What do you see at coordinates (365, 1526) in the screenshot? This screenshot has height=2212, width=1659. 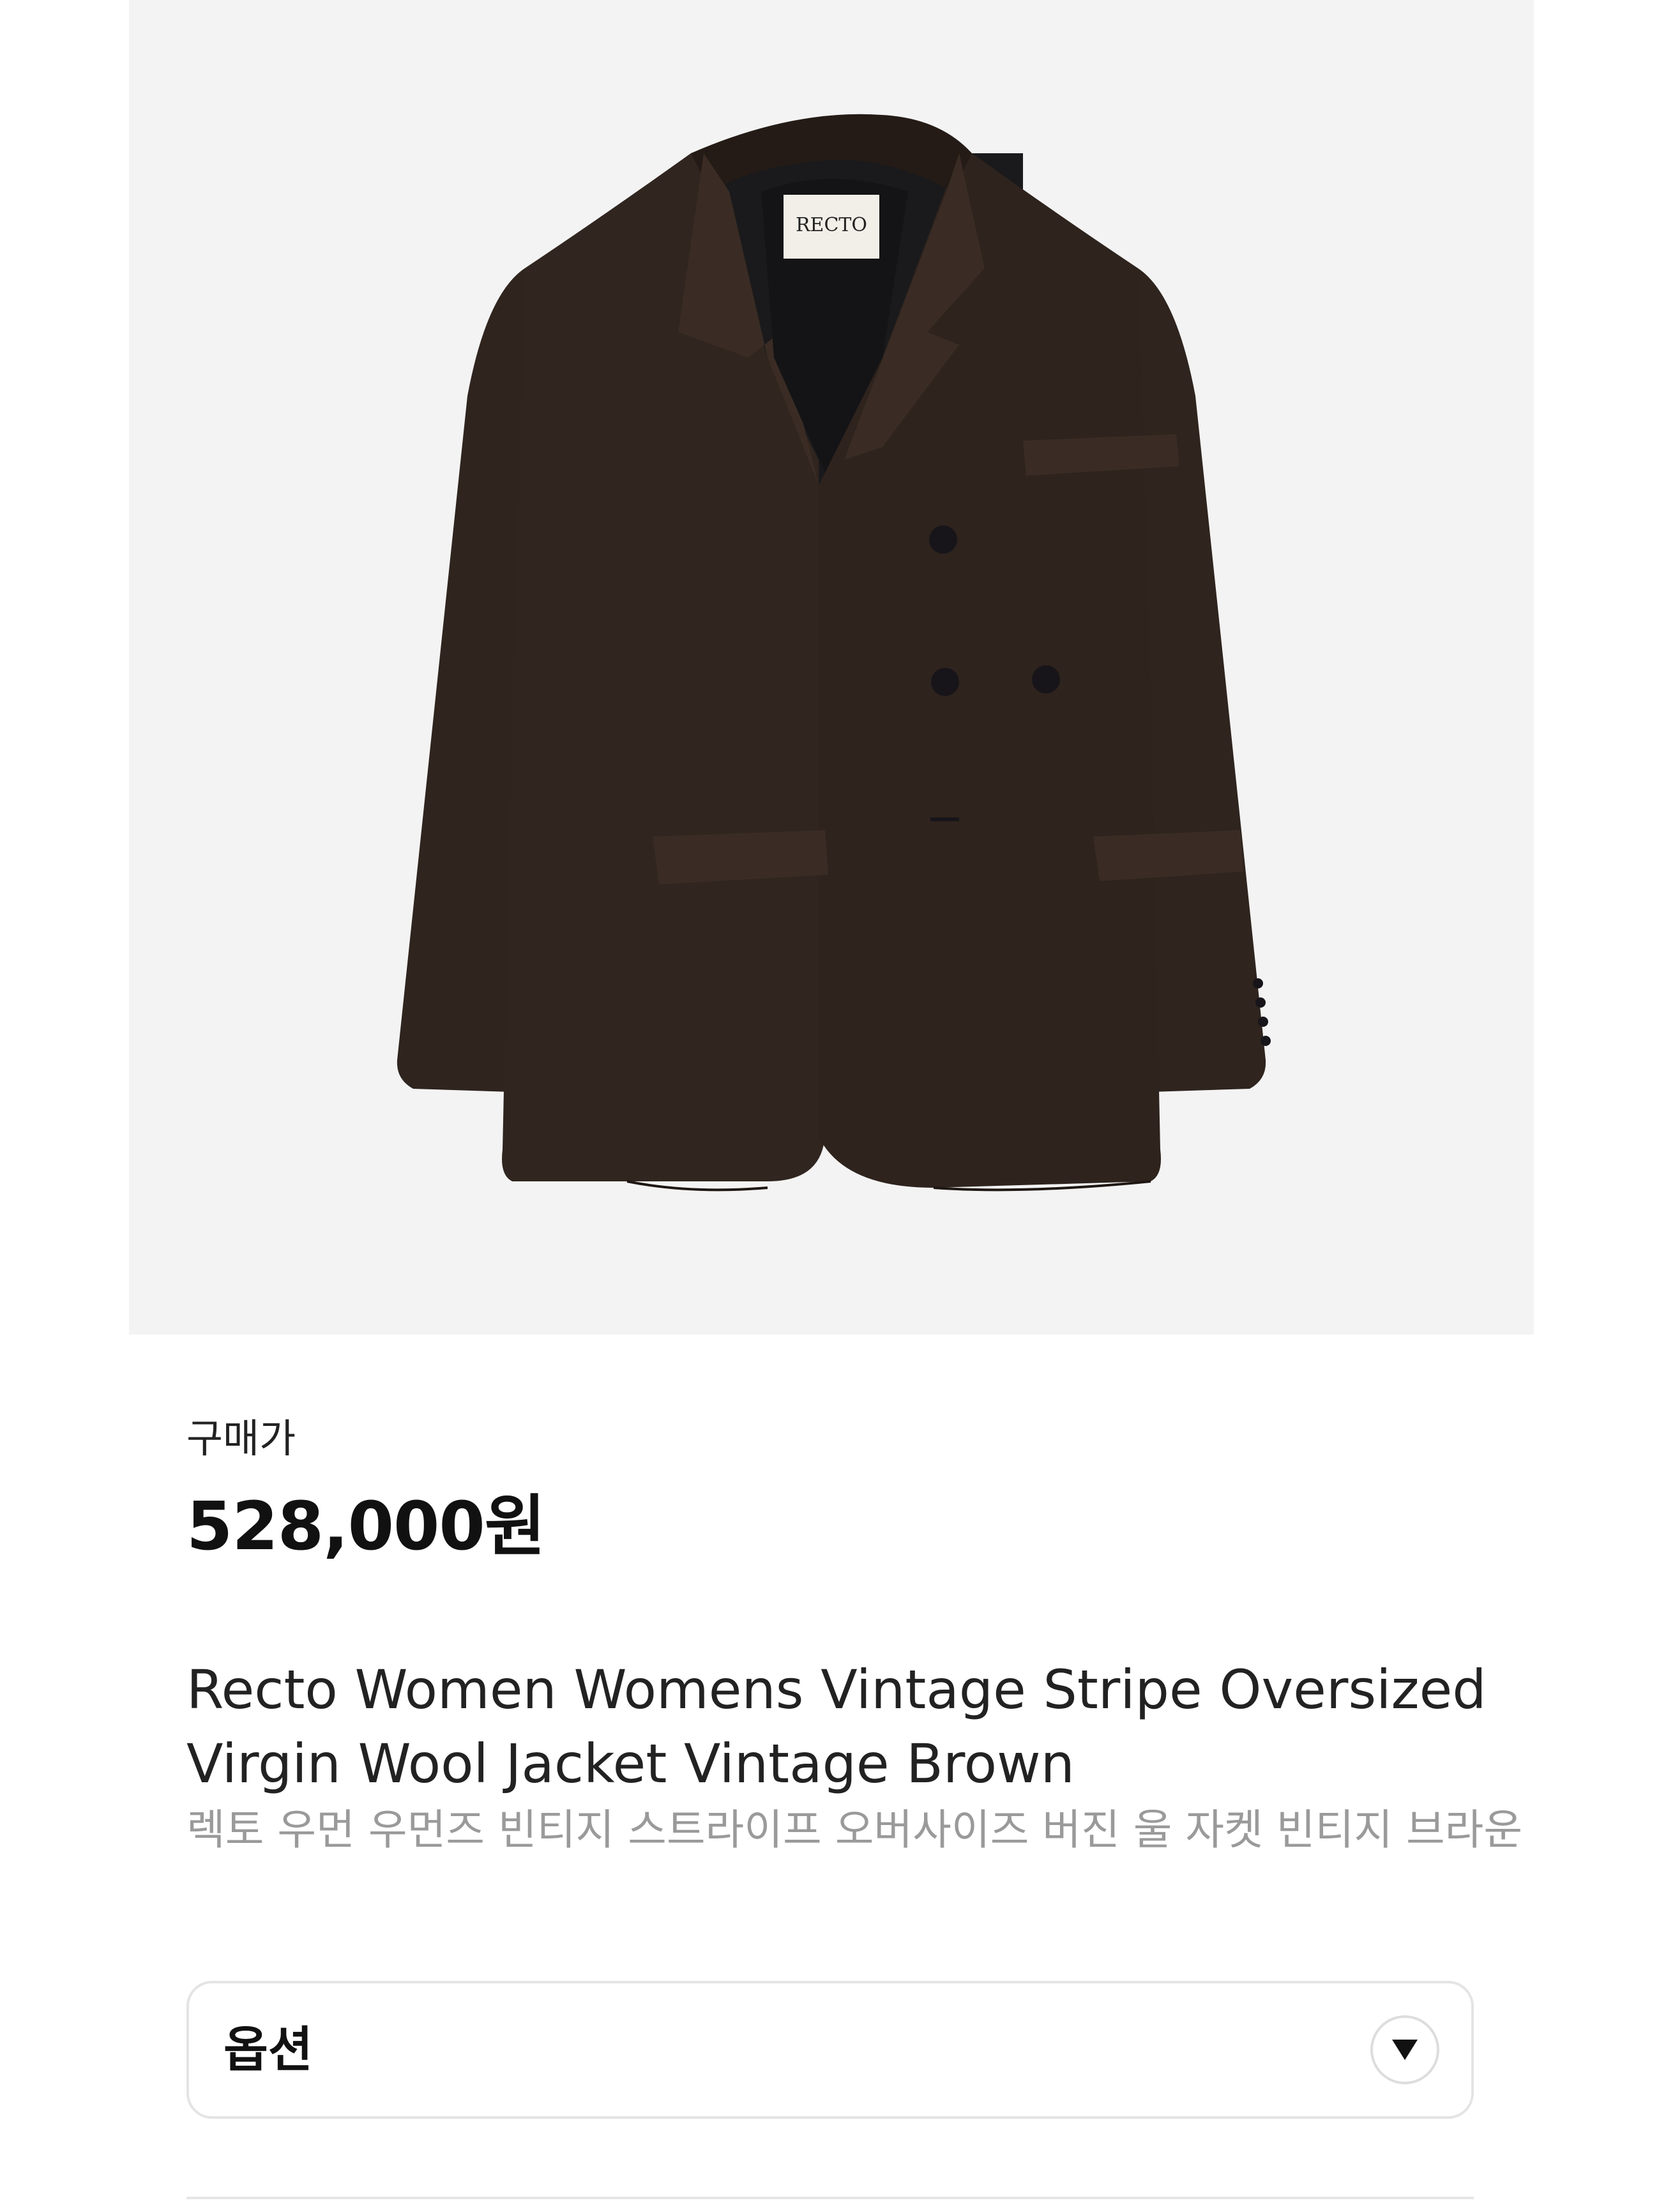 I see `price-value: 528,000원` at bounding box center [365, 1526].